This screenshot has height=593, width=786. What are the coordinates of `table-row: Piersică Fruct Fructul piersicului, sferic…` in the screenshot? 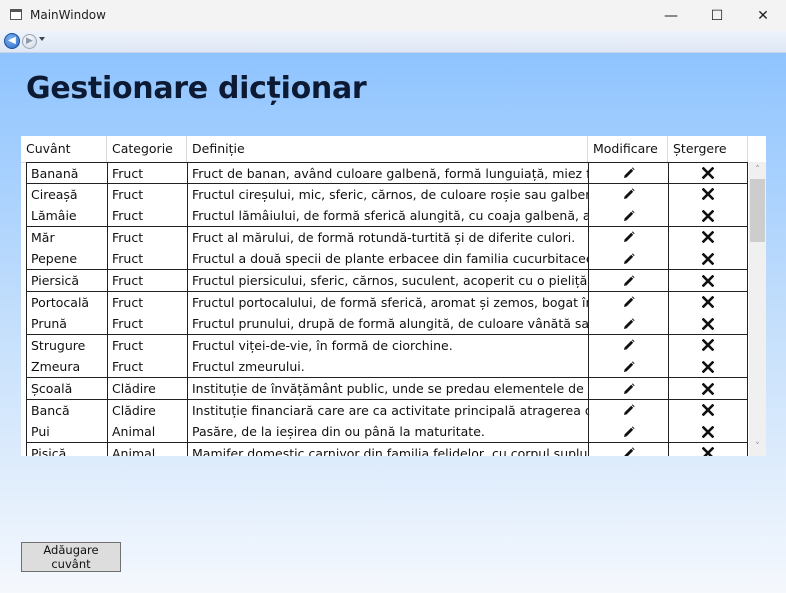 It's located at (384, 281).